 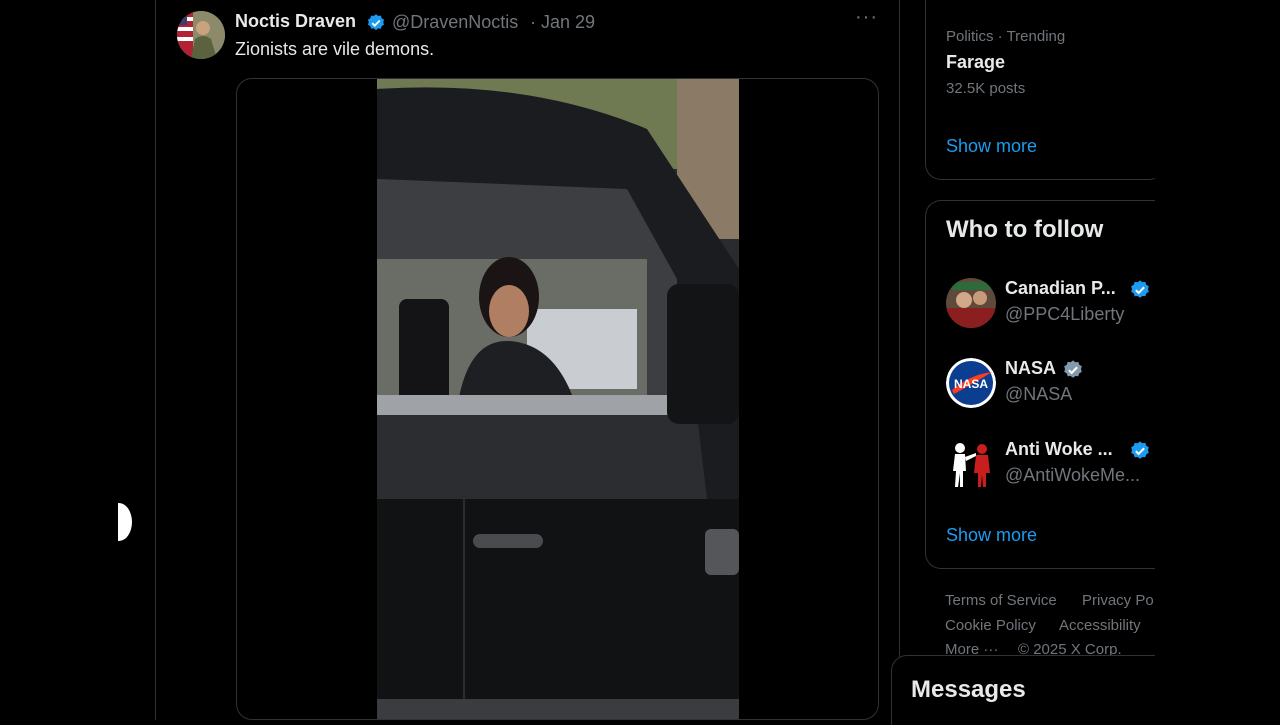 I want to click on author-name: Noctis Draven, so click(x=295, y=21).